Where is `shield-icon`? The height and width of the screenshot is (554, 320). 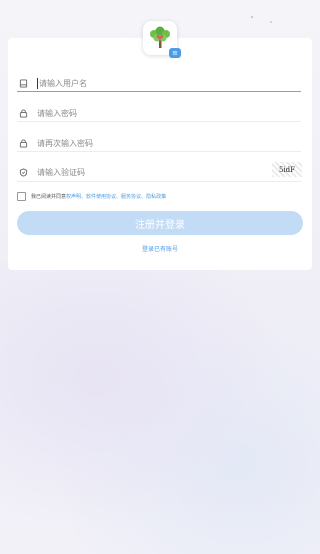 shield-icon is located at coordinates (23, 172).